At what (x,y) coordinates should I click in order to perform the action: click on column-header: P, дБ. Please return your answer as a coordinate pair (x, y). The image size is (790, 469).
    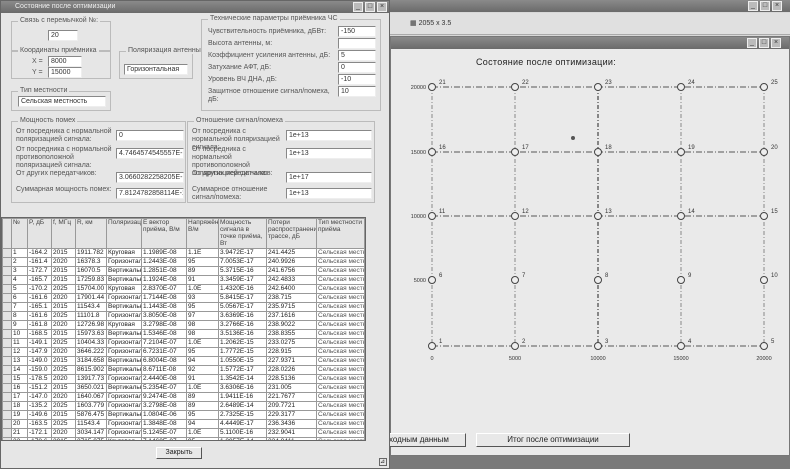
    Looking at the image, I should click on (39, 233).